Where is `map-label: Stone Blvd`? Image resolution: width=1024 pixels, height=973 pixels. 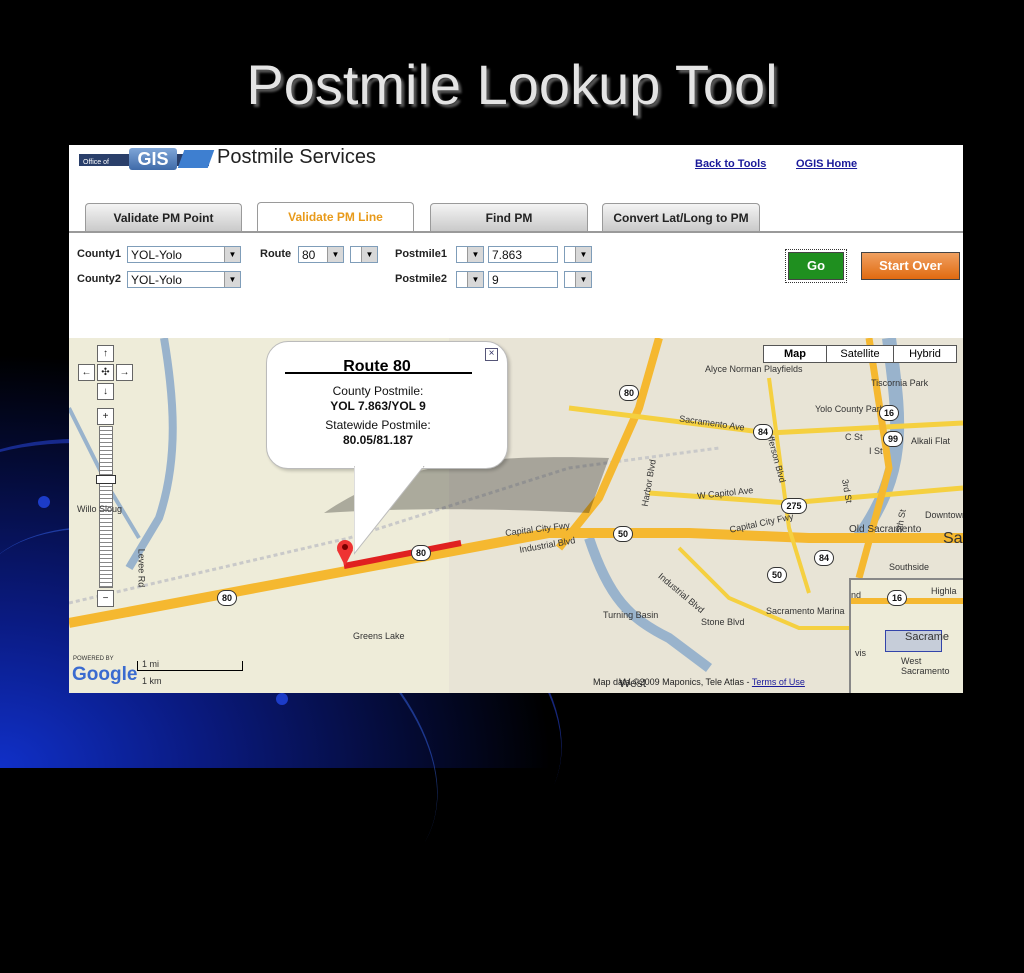
map-label: Stone Blvd is located at coordinates (723, 622).